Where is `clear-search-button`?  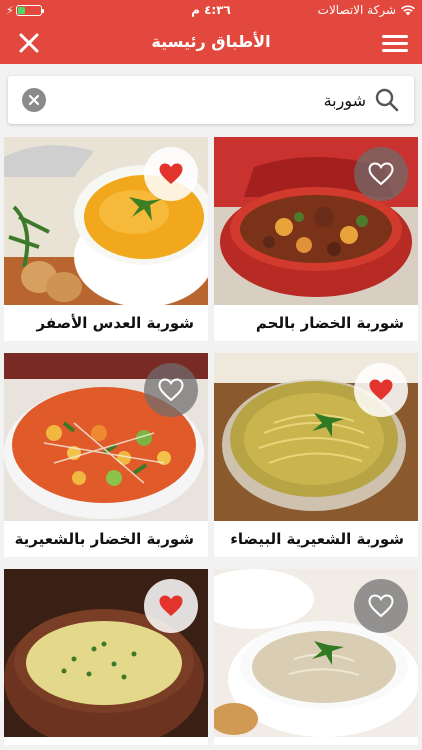
clear-search-button is located at coordinates (34, 100).